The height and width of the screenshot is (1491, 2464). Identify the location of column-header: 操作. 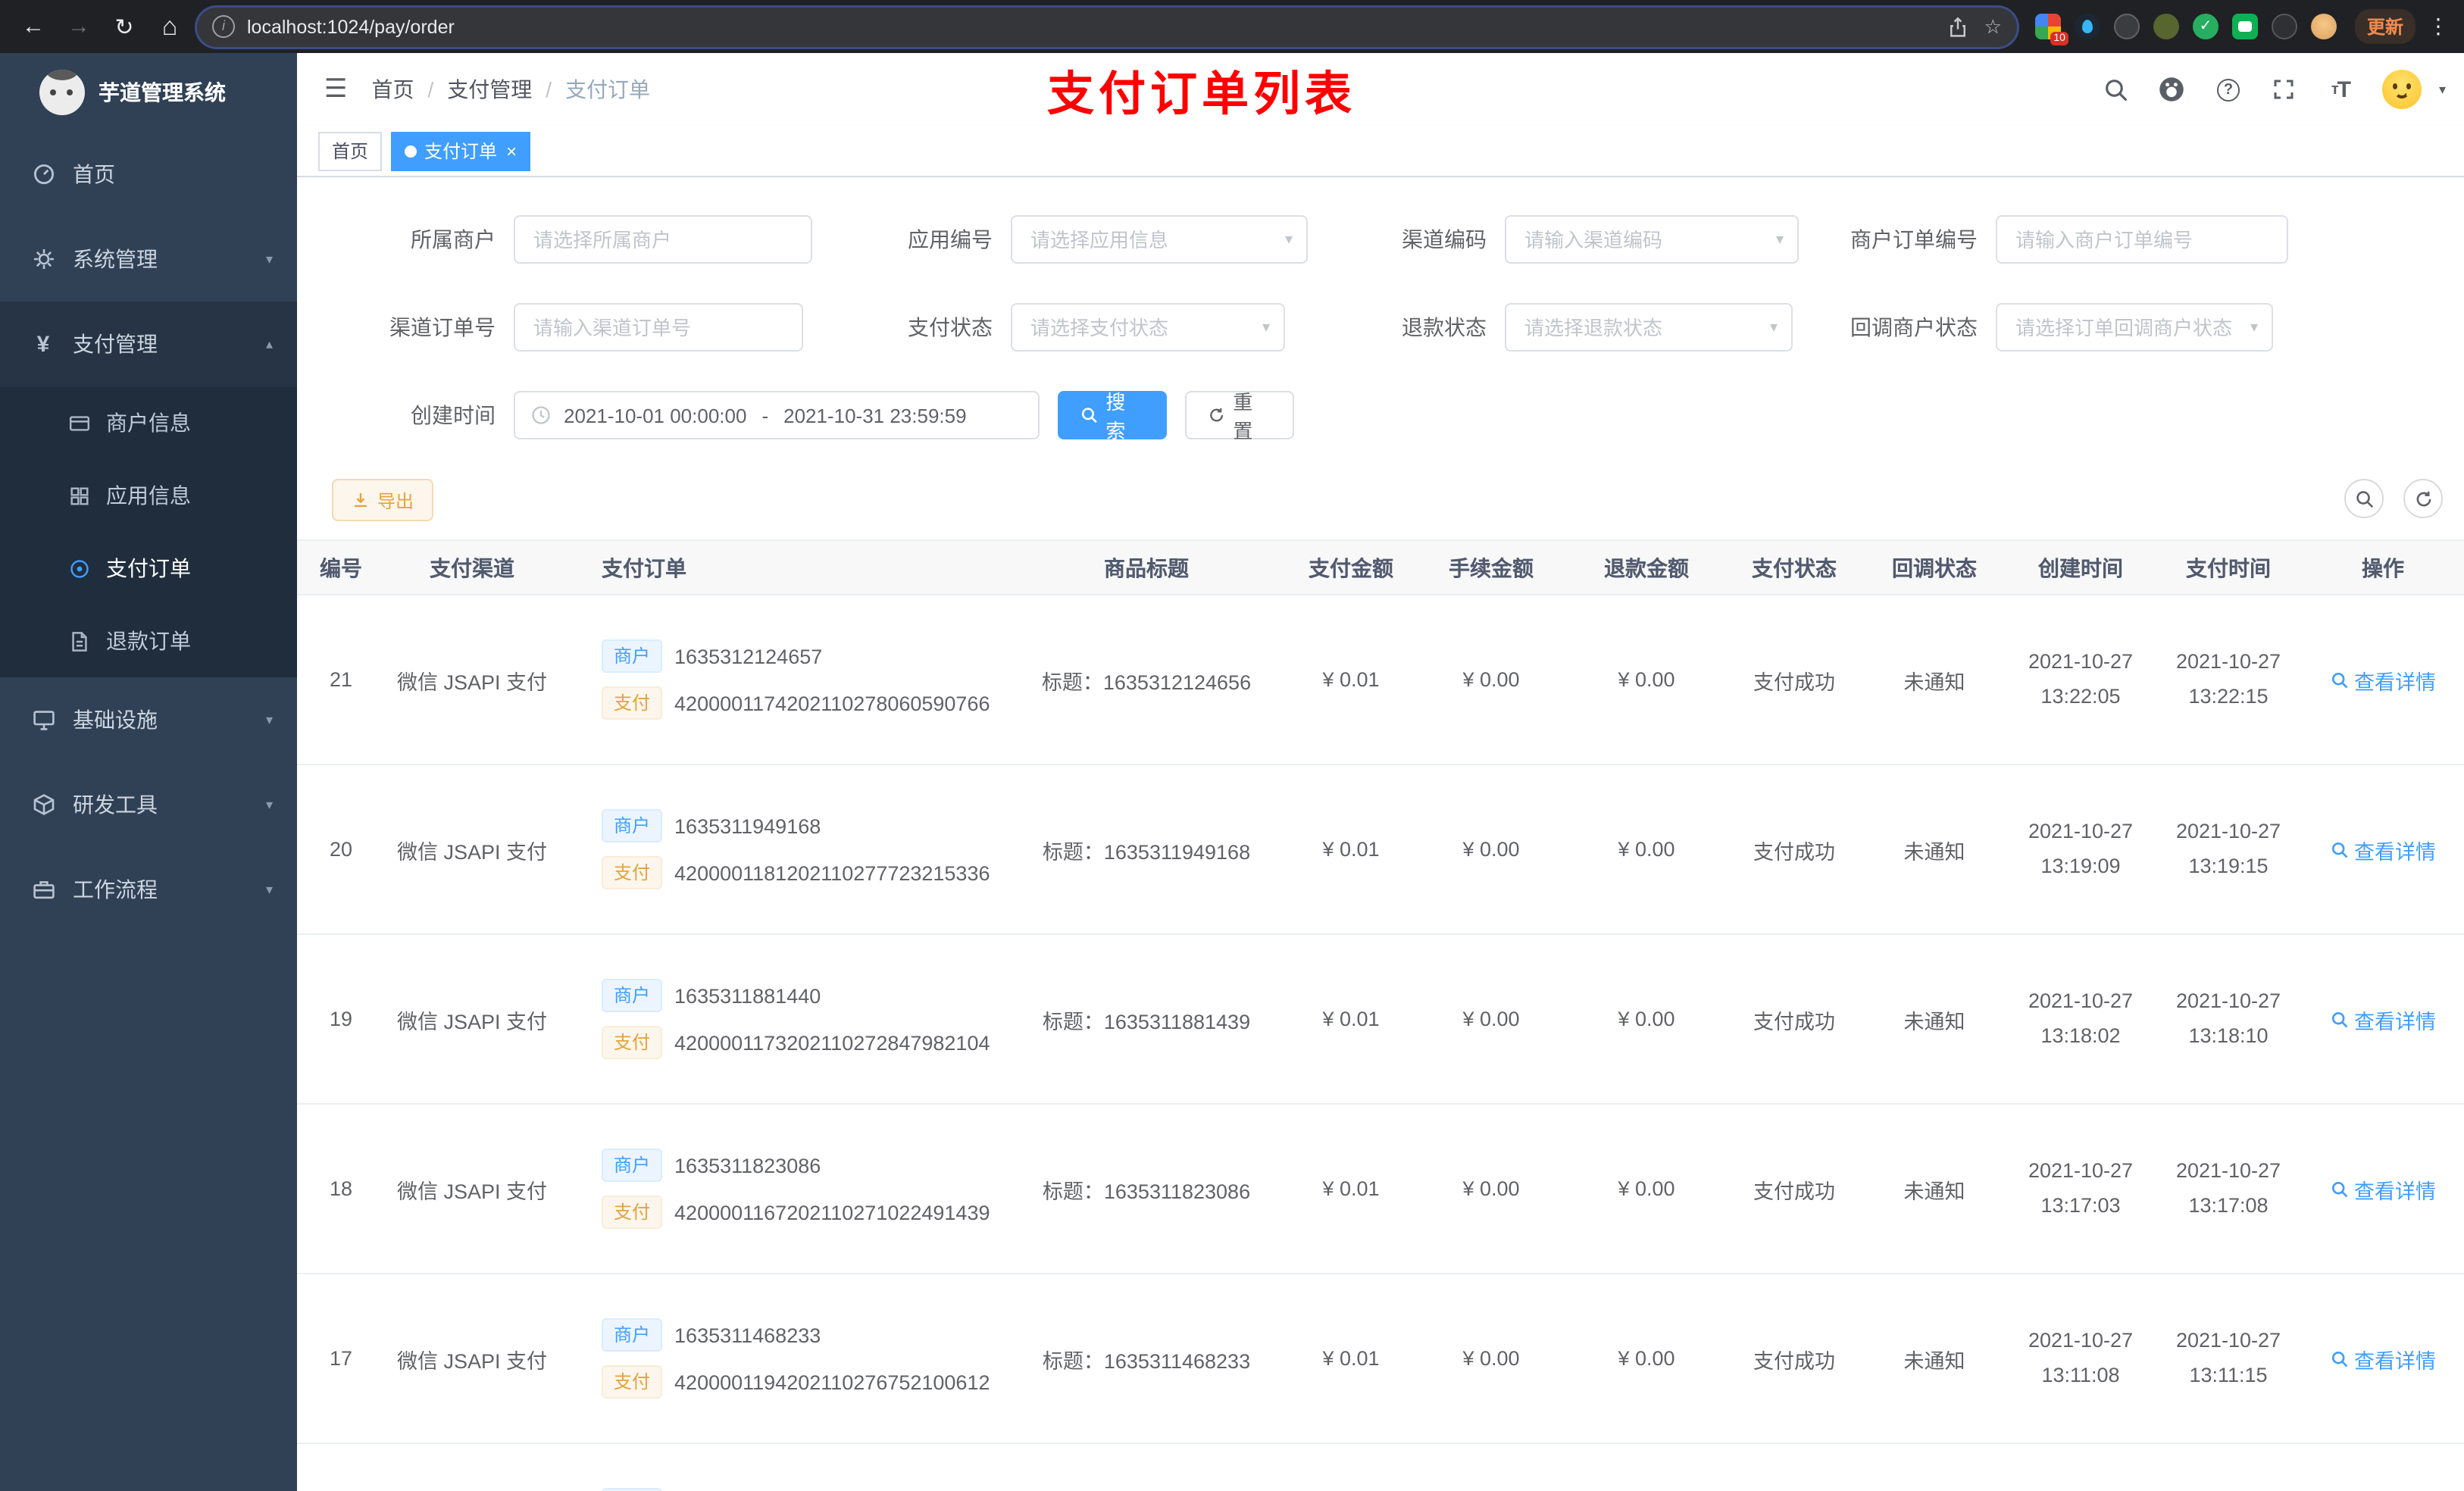
(2383, 567).